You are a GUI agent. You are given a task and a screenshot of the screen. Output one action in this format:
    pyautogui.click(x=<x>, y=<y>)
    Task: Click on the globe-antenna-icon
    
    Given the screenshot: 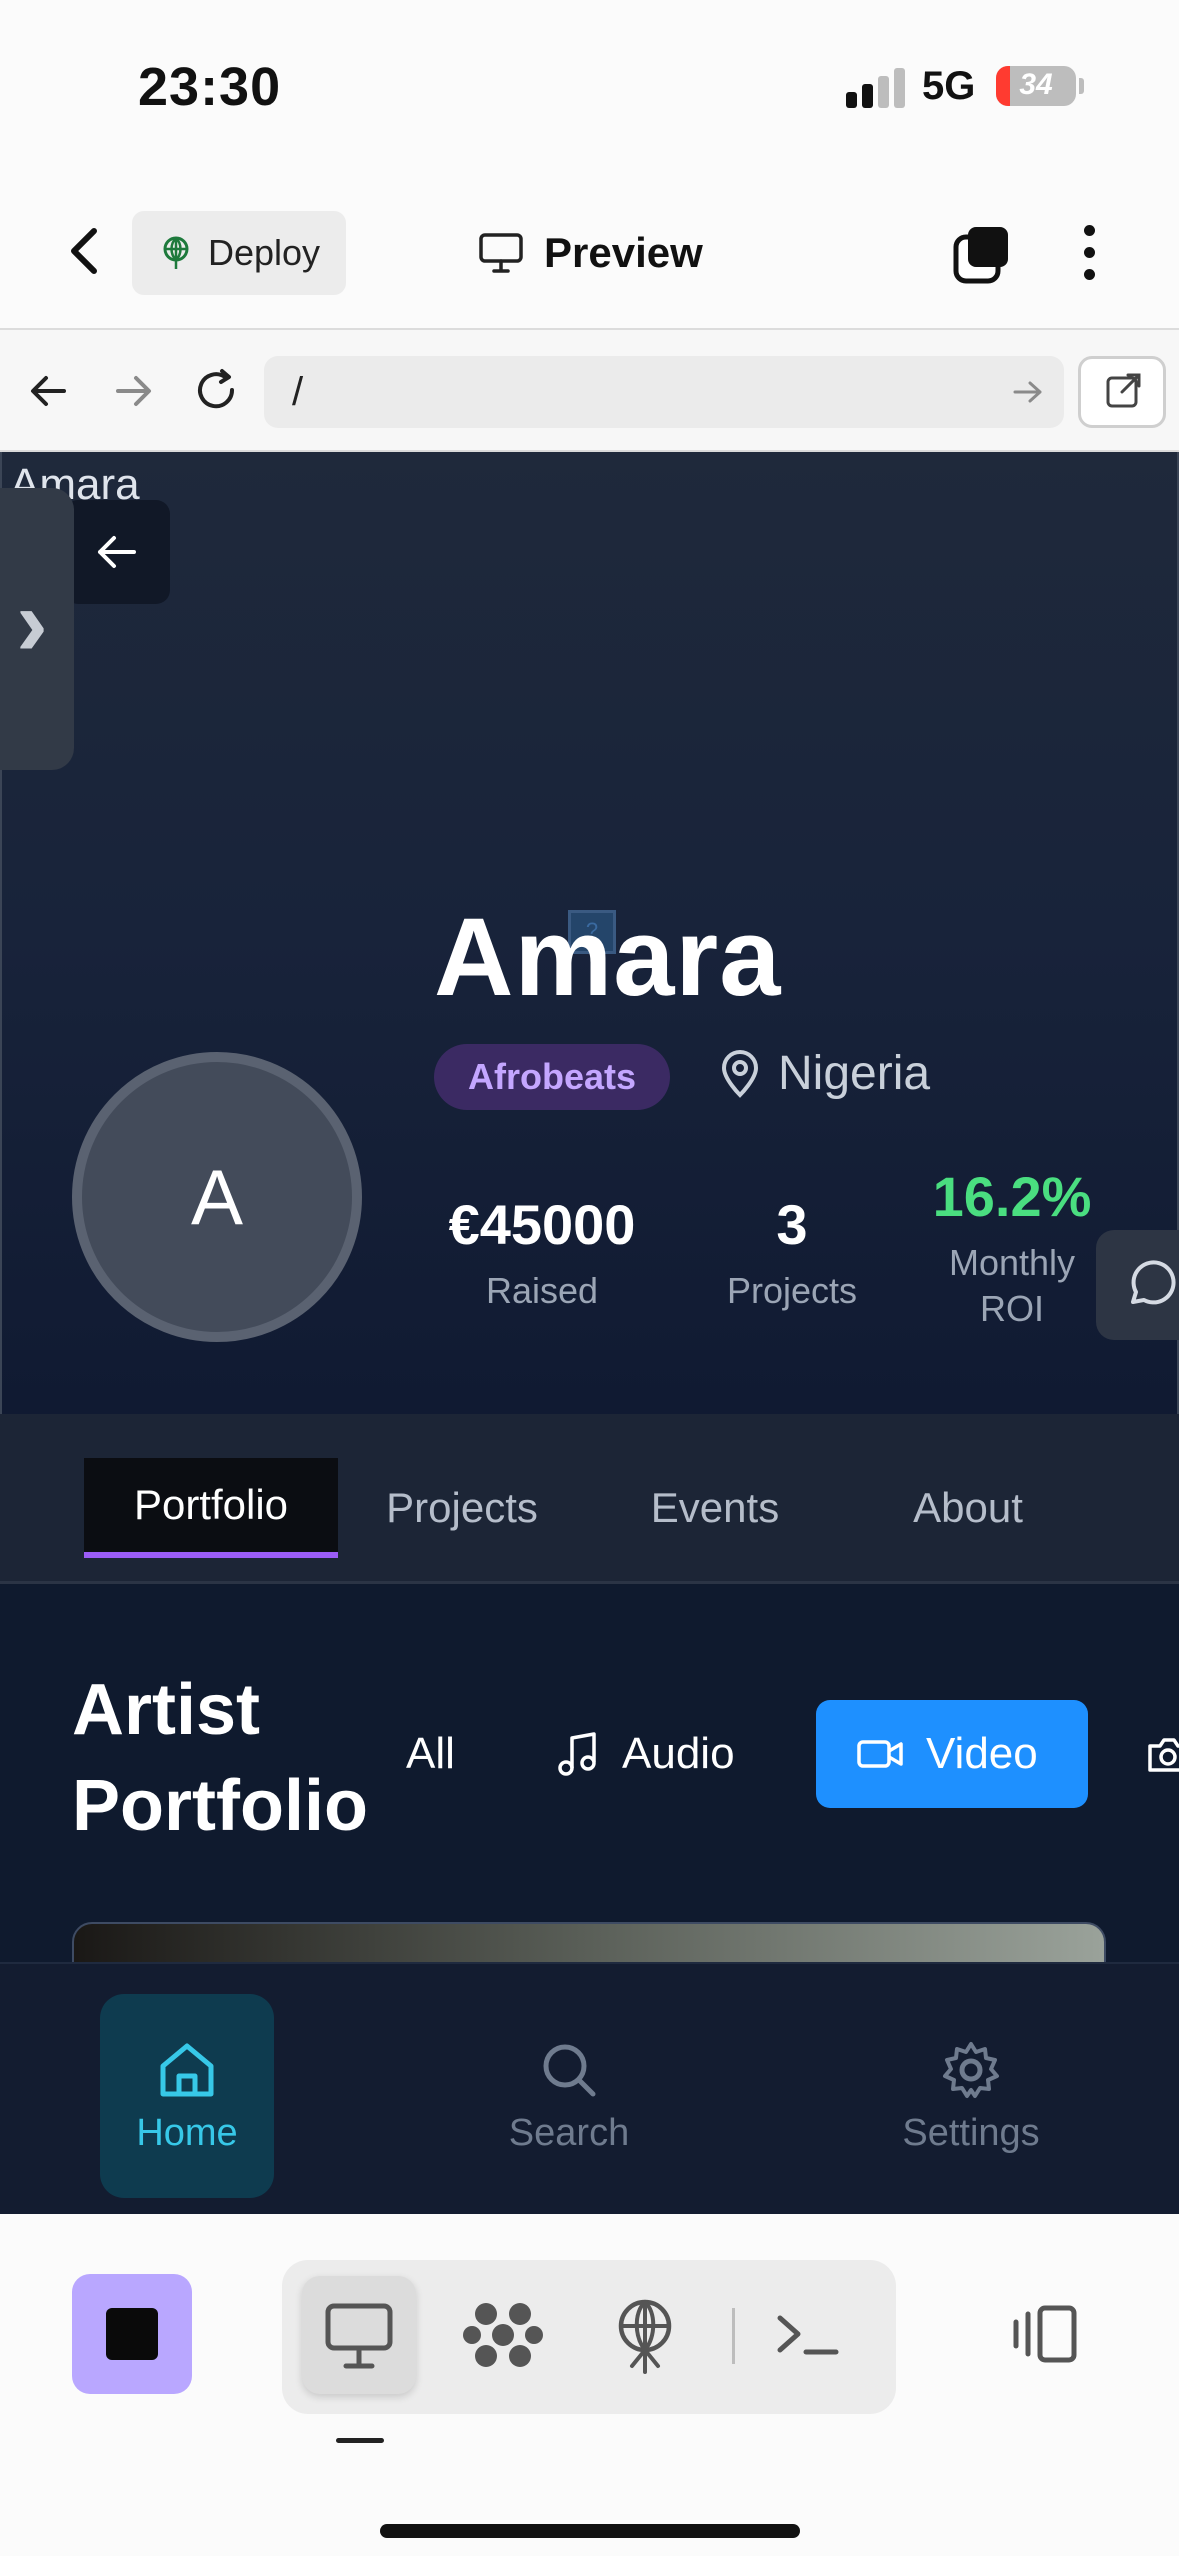 What is the action you would take?
    pyautogui.click(x=645, y=2336)
    